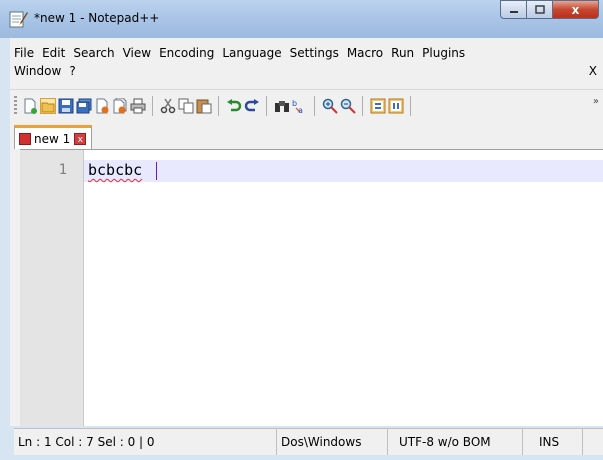  I want to click on menu-settings: Settings, so click(314, 55).